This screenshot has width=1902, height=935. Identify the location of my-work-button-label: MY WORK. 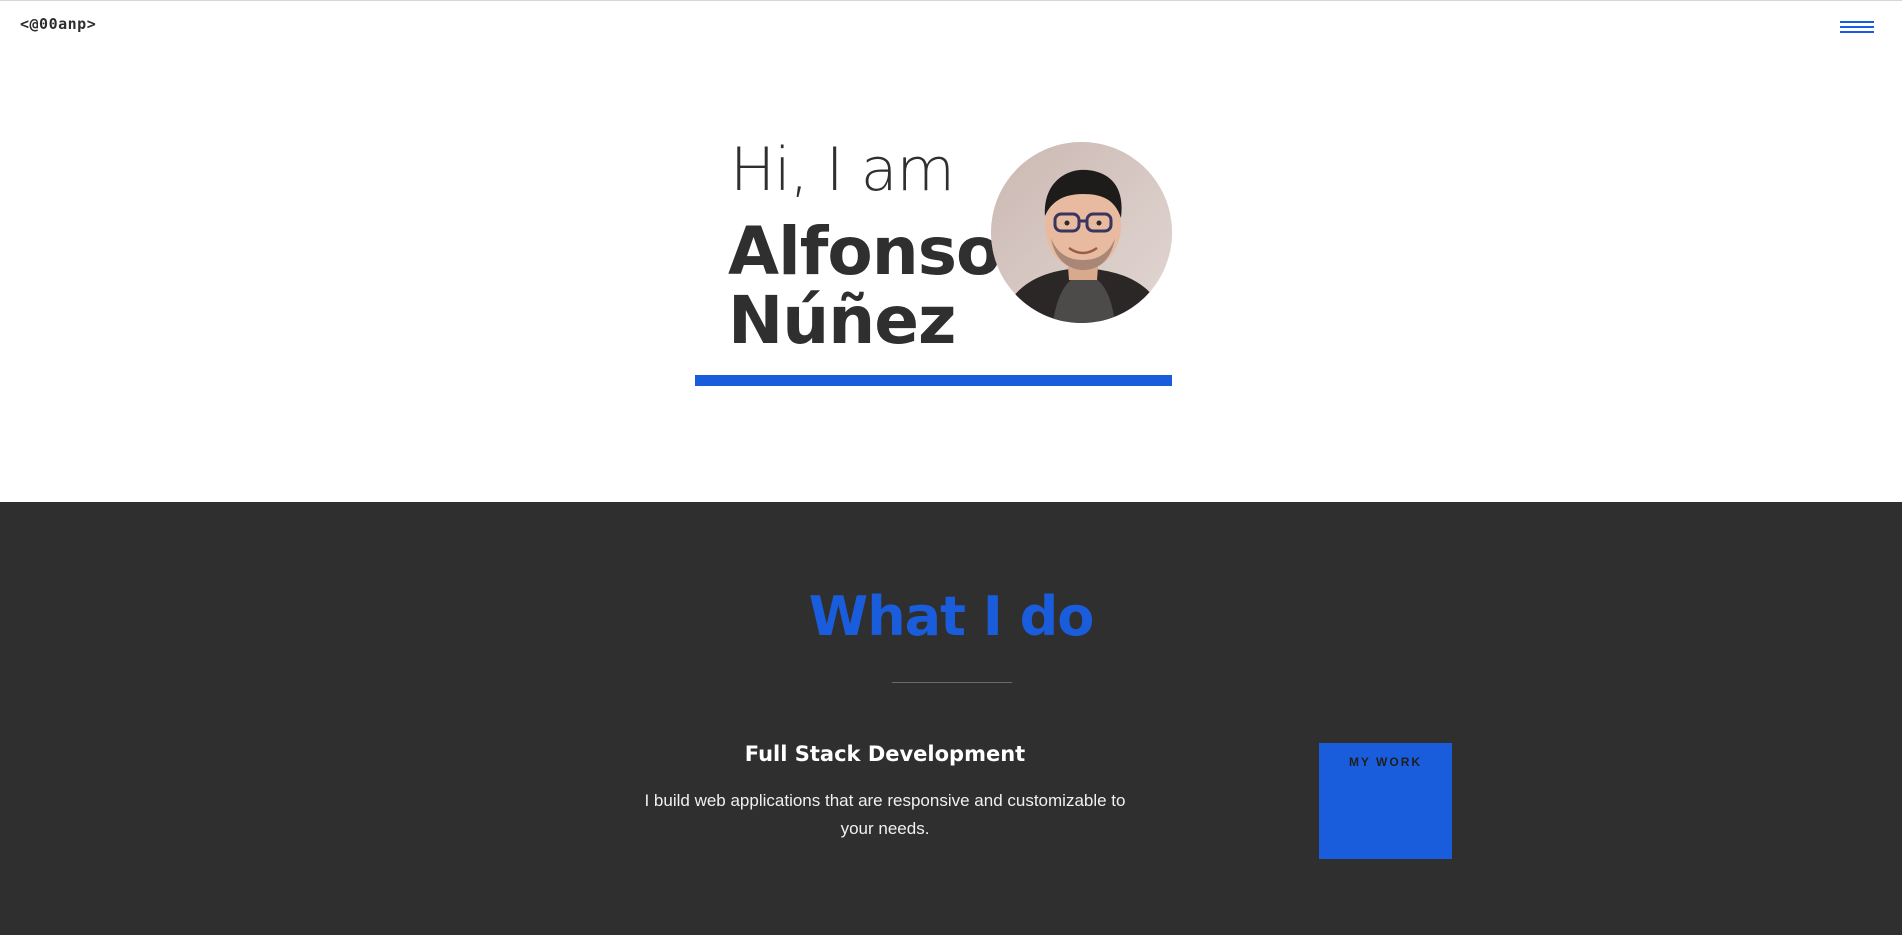
(1385, 762).